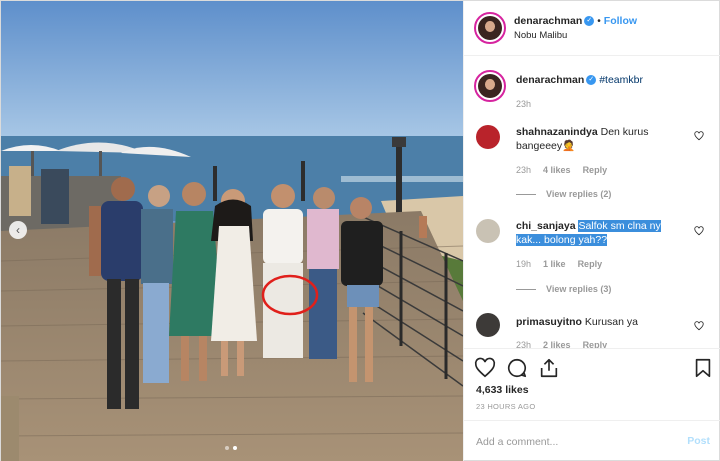 The height and width of the screenshot is (461, 720). I want to click on view-replies-button: View replies (3), so click(563, 289).